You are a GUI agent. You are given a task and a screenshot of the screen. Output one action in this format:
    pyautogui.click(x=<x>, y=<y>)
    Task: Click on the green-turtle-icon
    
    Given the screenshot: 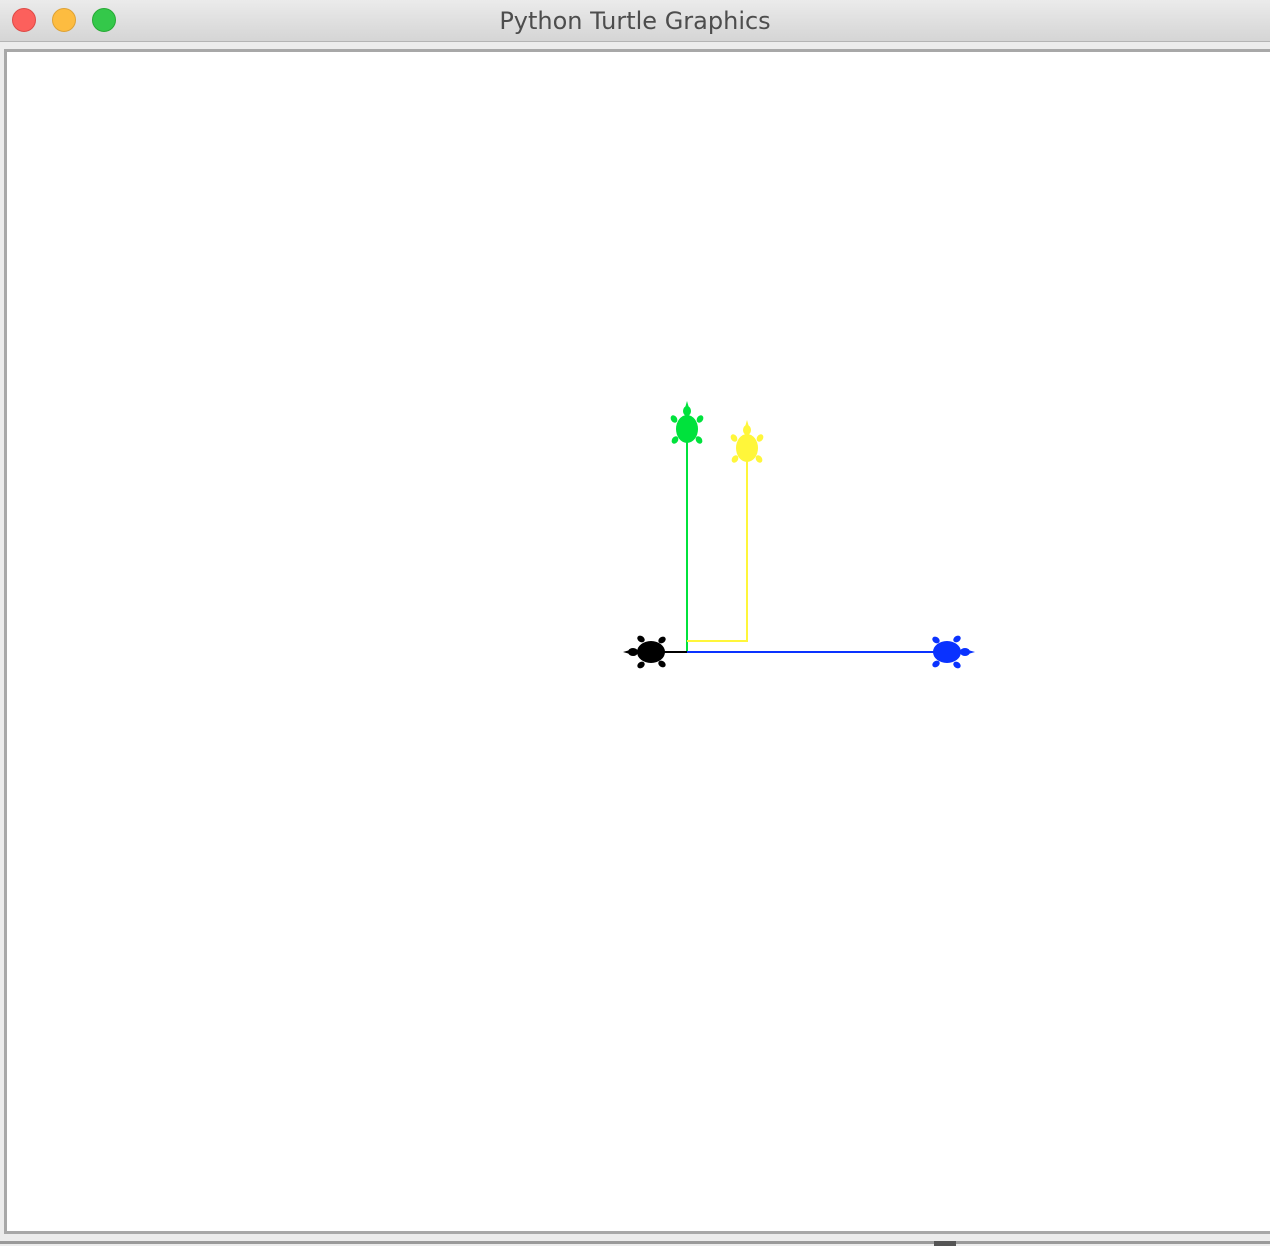 What is the action you would take?
    pyautogui.click(x=687, y=424)
    